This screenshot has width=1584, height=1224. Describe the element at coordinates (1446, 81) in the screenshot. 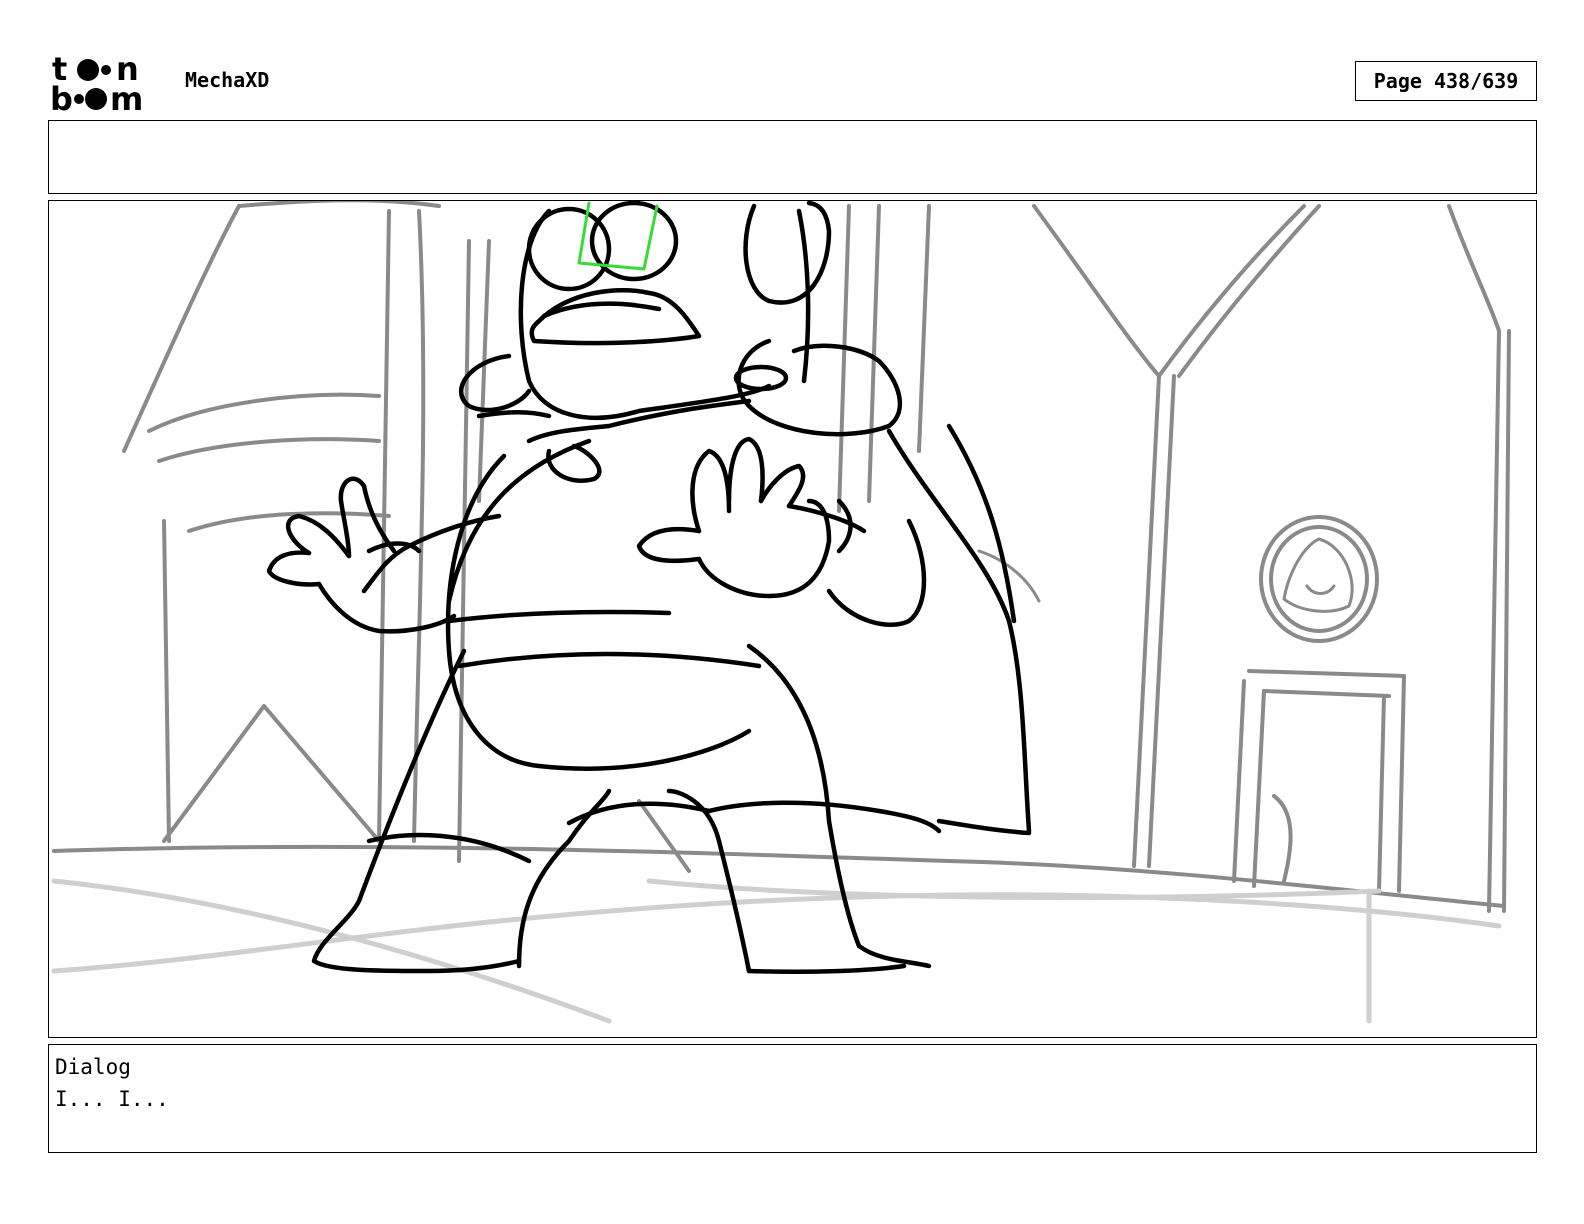

I see `page-number: Page 438/639` at that location.